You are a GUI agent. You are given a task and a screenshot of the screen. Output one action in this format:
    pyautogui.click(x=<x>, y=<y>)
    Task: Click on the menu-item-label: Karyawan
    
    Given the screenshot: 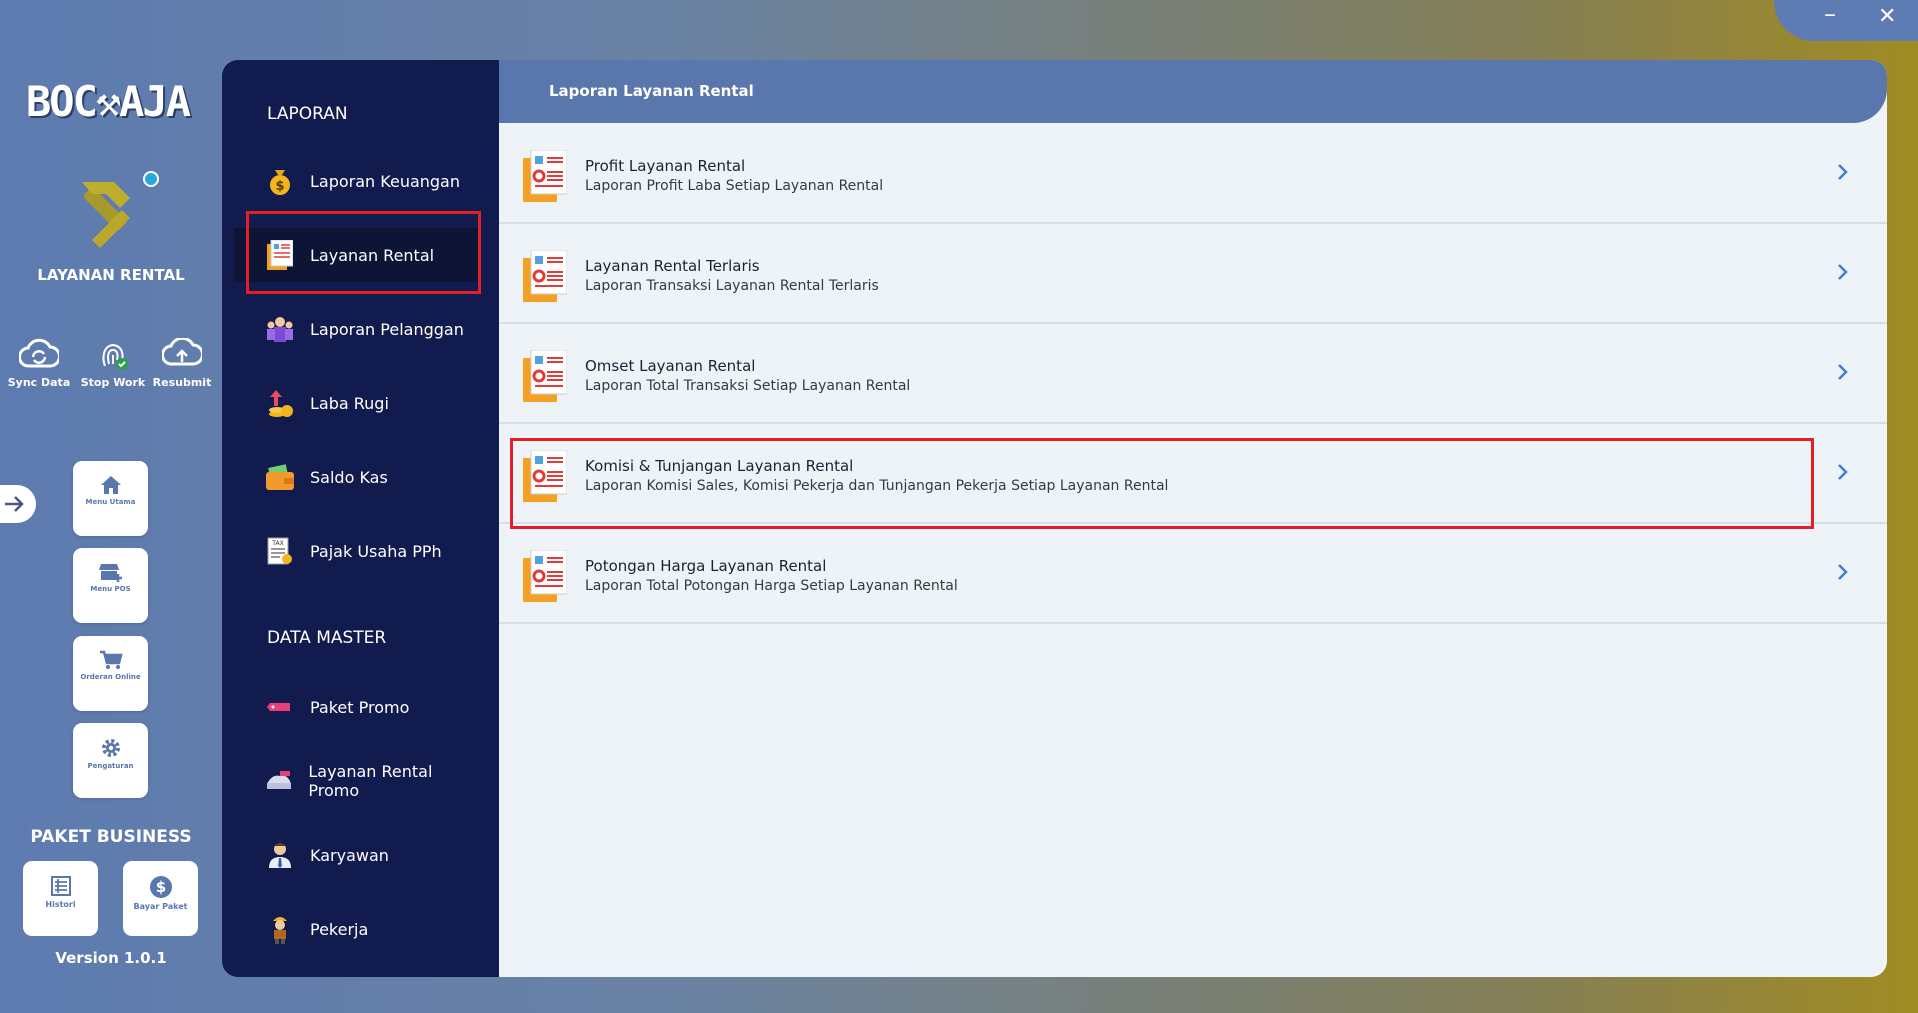 What is the action you would take?
    pyautogui.click(x=349, y=855)
    